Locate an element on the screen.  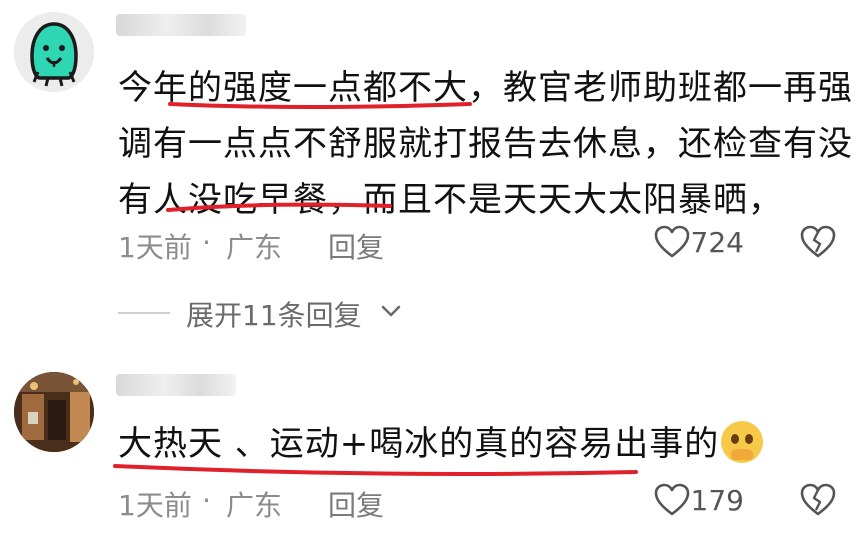
comment-text-line: 调有一点点不舒服就打报告去休息，还检查有没 is located at coordinates (485, 144).